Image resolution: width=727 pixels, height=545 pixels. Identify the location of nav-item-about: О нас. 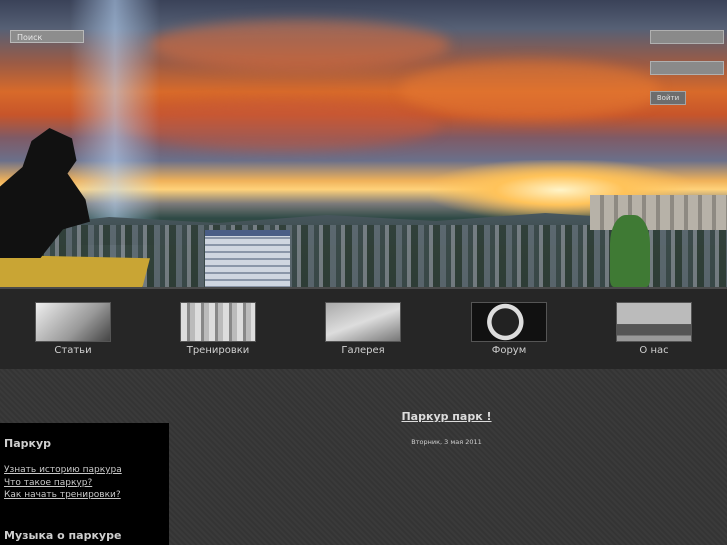
(654, 329).